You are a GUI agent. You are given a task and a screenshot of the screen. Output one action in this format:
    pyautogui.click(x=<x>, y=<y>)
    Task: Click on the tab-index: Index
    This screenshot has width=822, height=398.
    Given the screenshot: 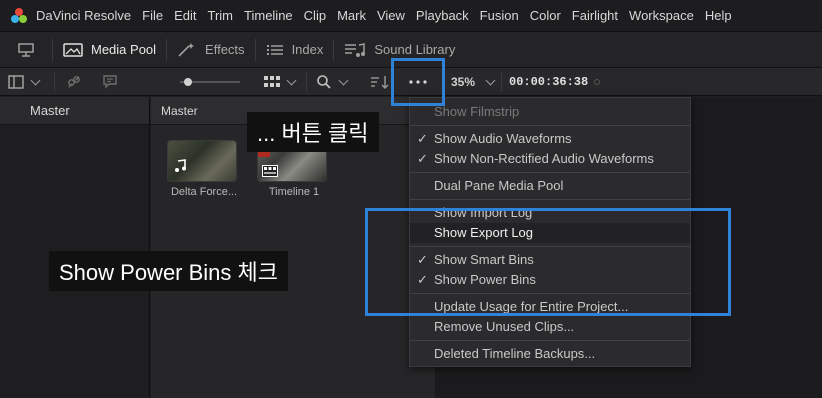 What is the action you would take?
    pyautogui.click(x=295, y=50)
    